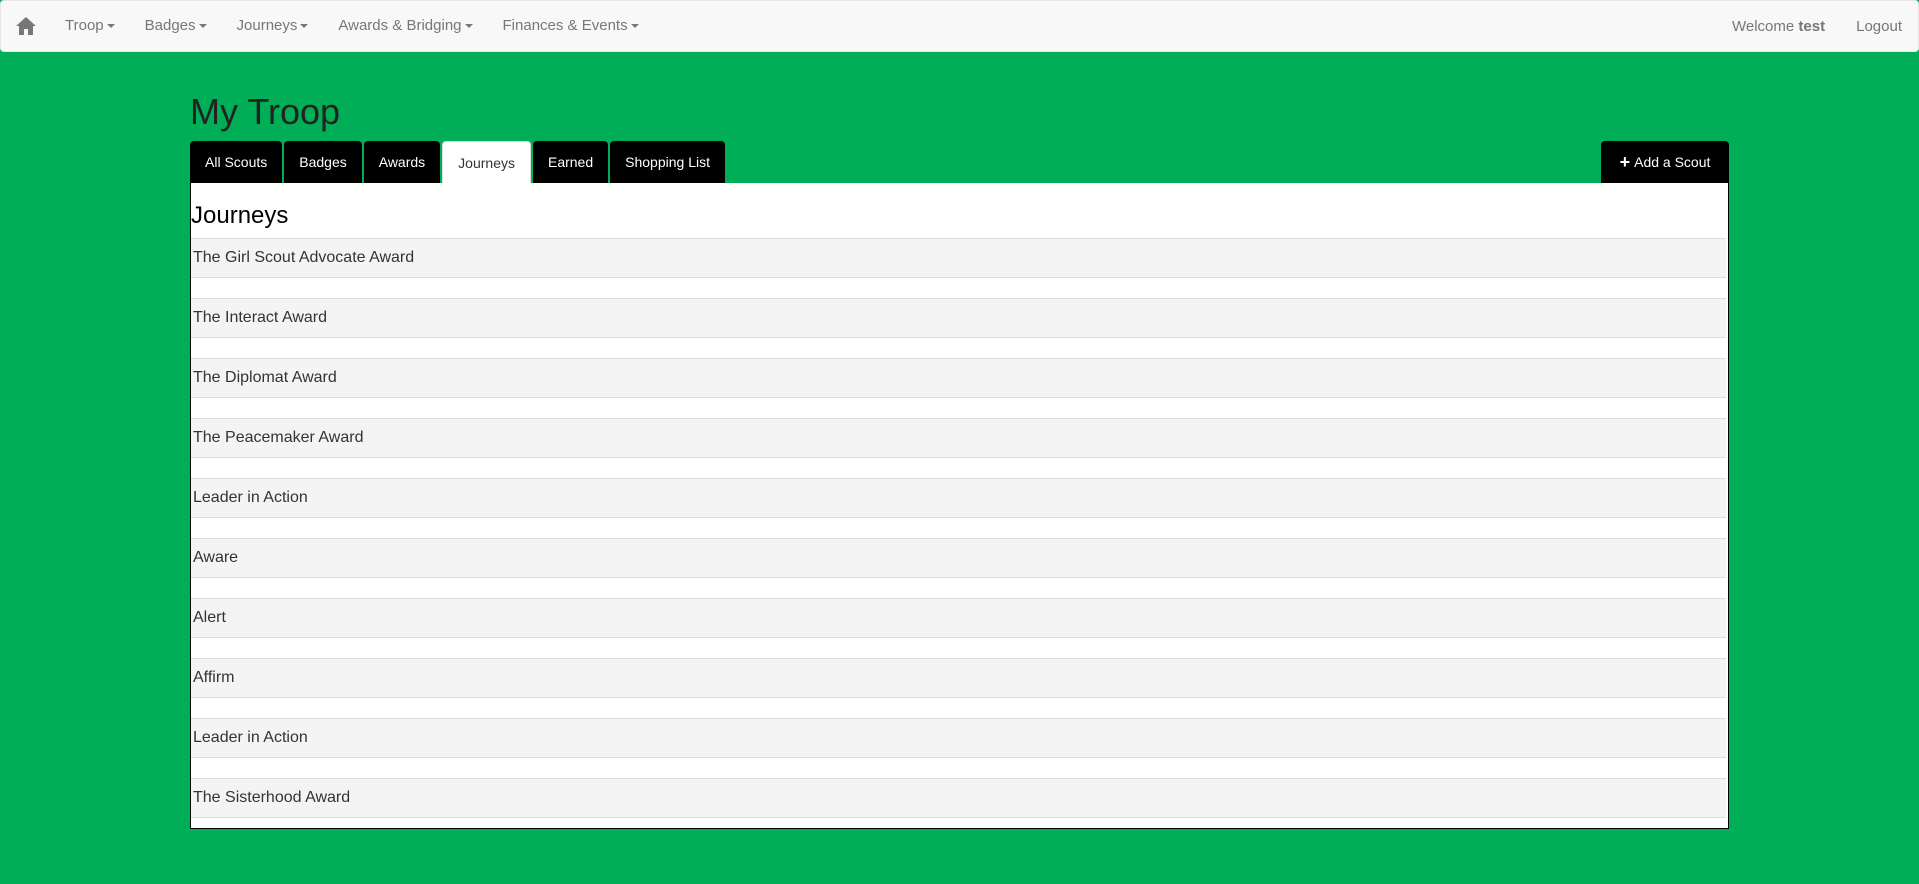 This screenshot has height=884, width=1919. What do you see at coordinates (958, 318) in the screenshot?
I see `list-item: The Interact Award` at bounding box center [958, 318].